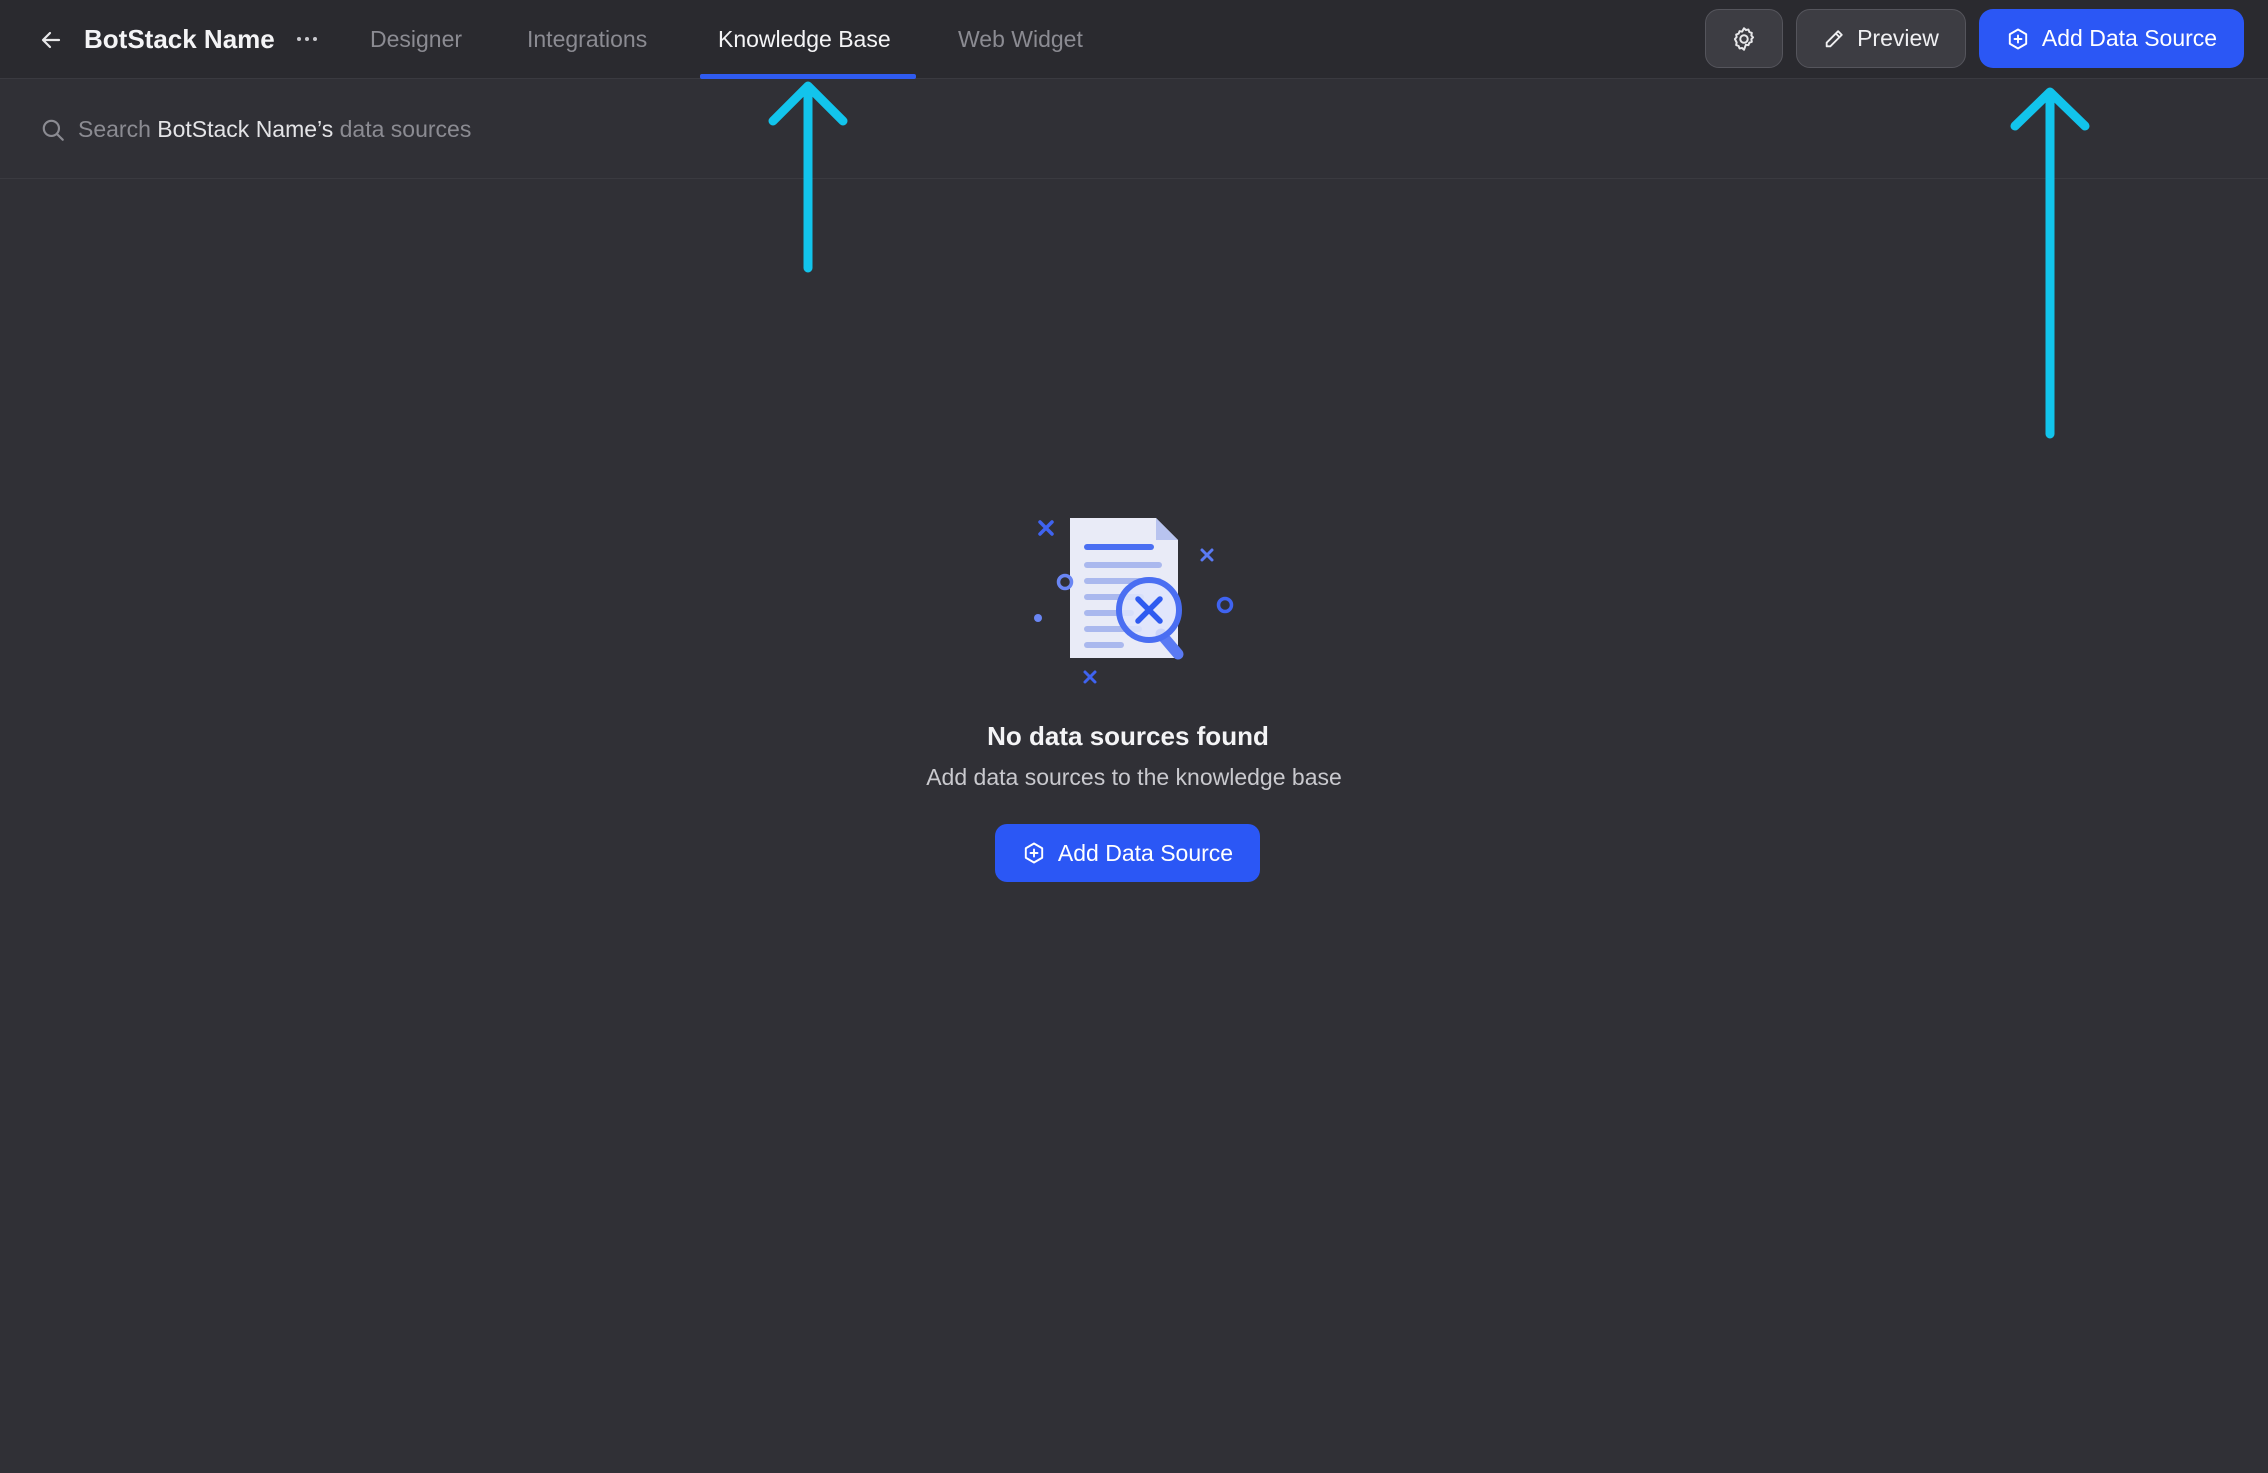  What do you see at coordinates (402, 129) in the screenshot?
I see `search-placeholder-suffix: data sources` at bounding box center [402, 129].